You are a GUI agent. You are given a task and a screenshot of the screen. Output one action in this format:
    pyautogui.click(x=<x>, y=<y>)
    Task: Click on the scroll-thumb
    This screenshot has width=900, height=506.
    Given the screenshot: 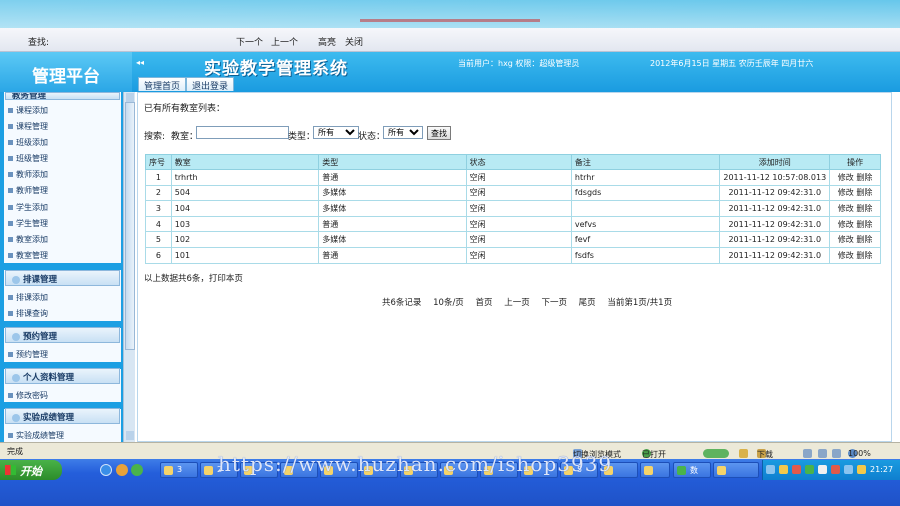 What is the action you would take?
    pyautogui.click(x=130, y=226)
    